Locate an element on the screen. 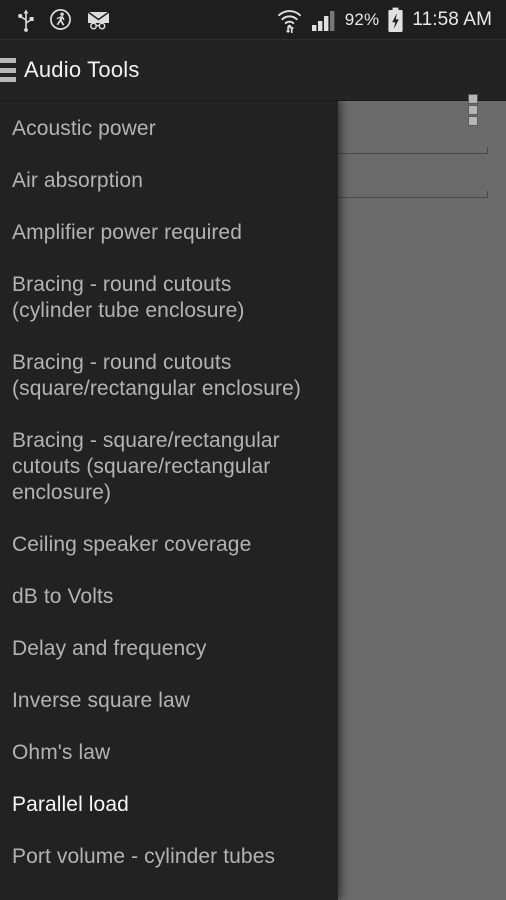 This screenshot has height=900, width=506. drawer-item-acoustic-power: Acoustic power is located at coordinates (169, 129).